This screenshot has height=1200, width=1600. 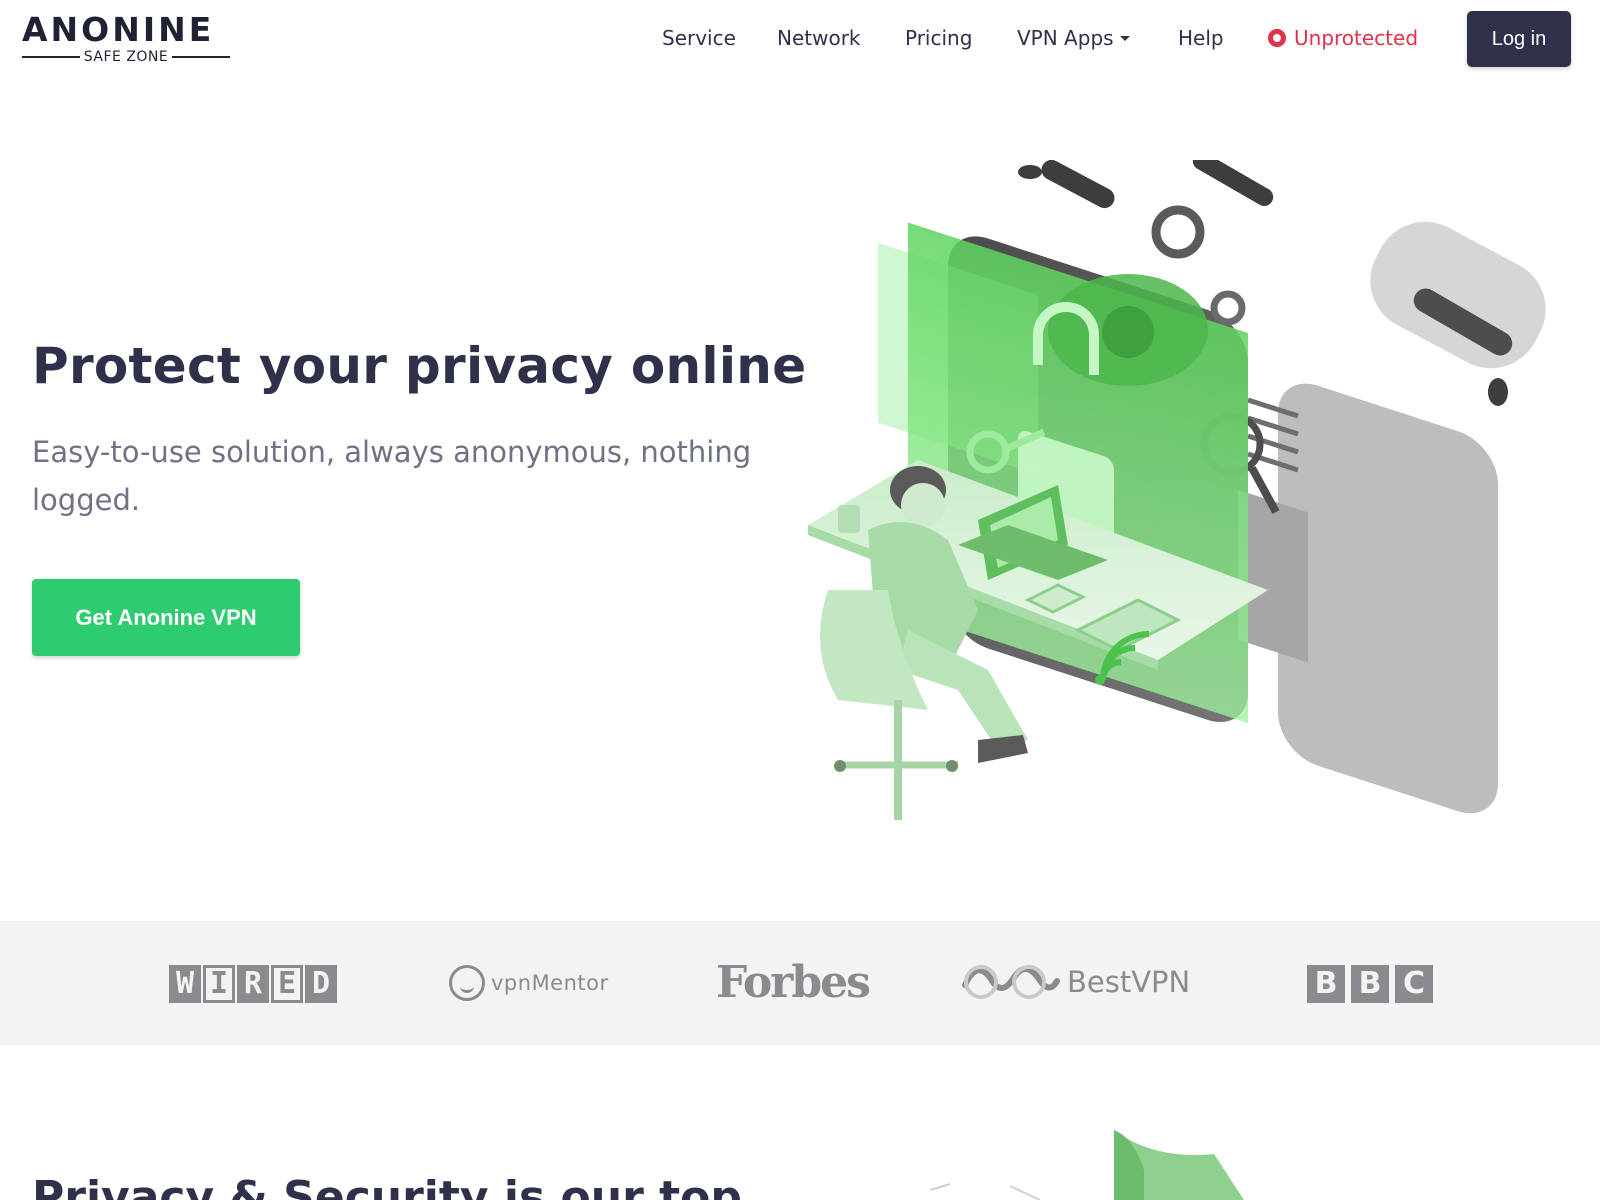 I want to click on bbc-logo: BBC, so click(x=1370, y=984).